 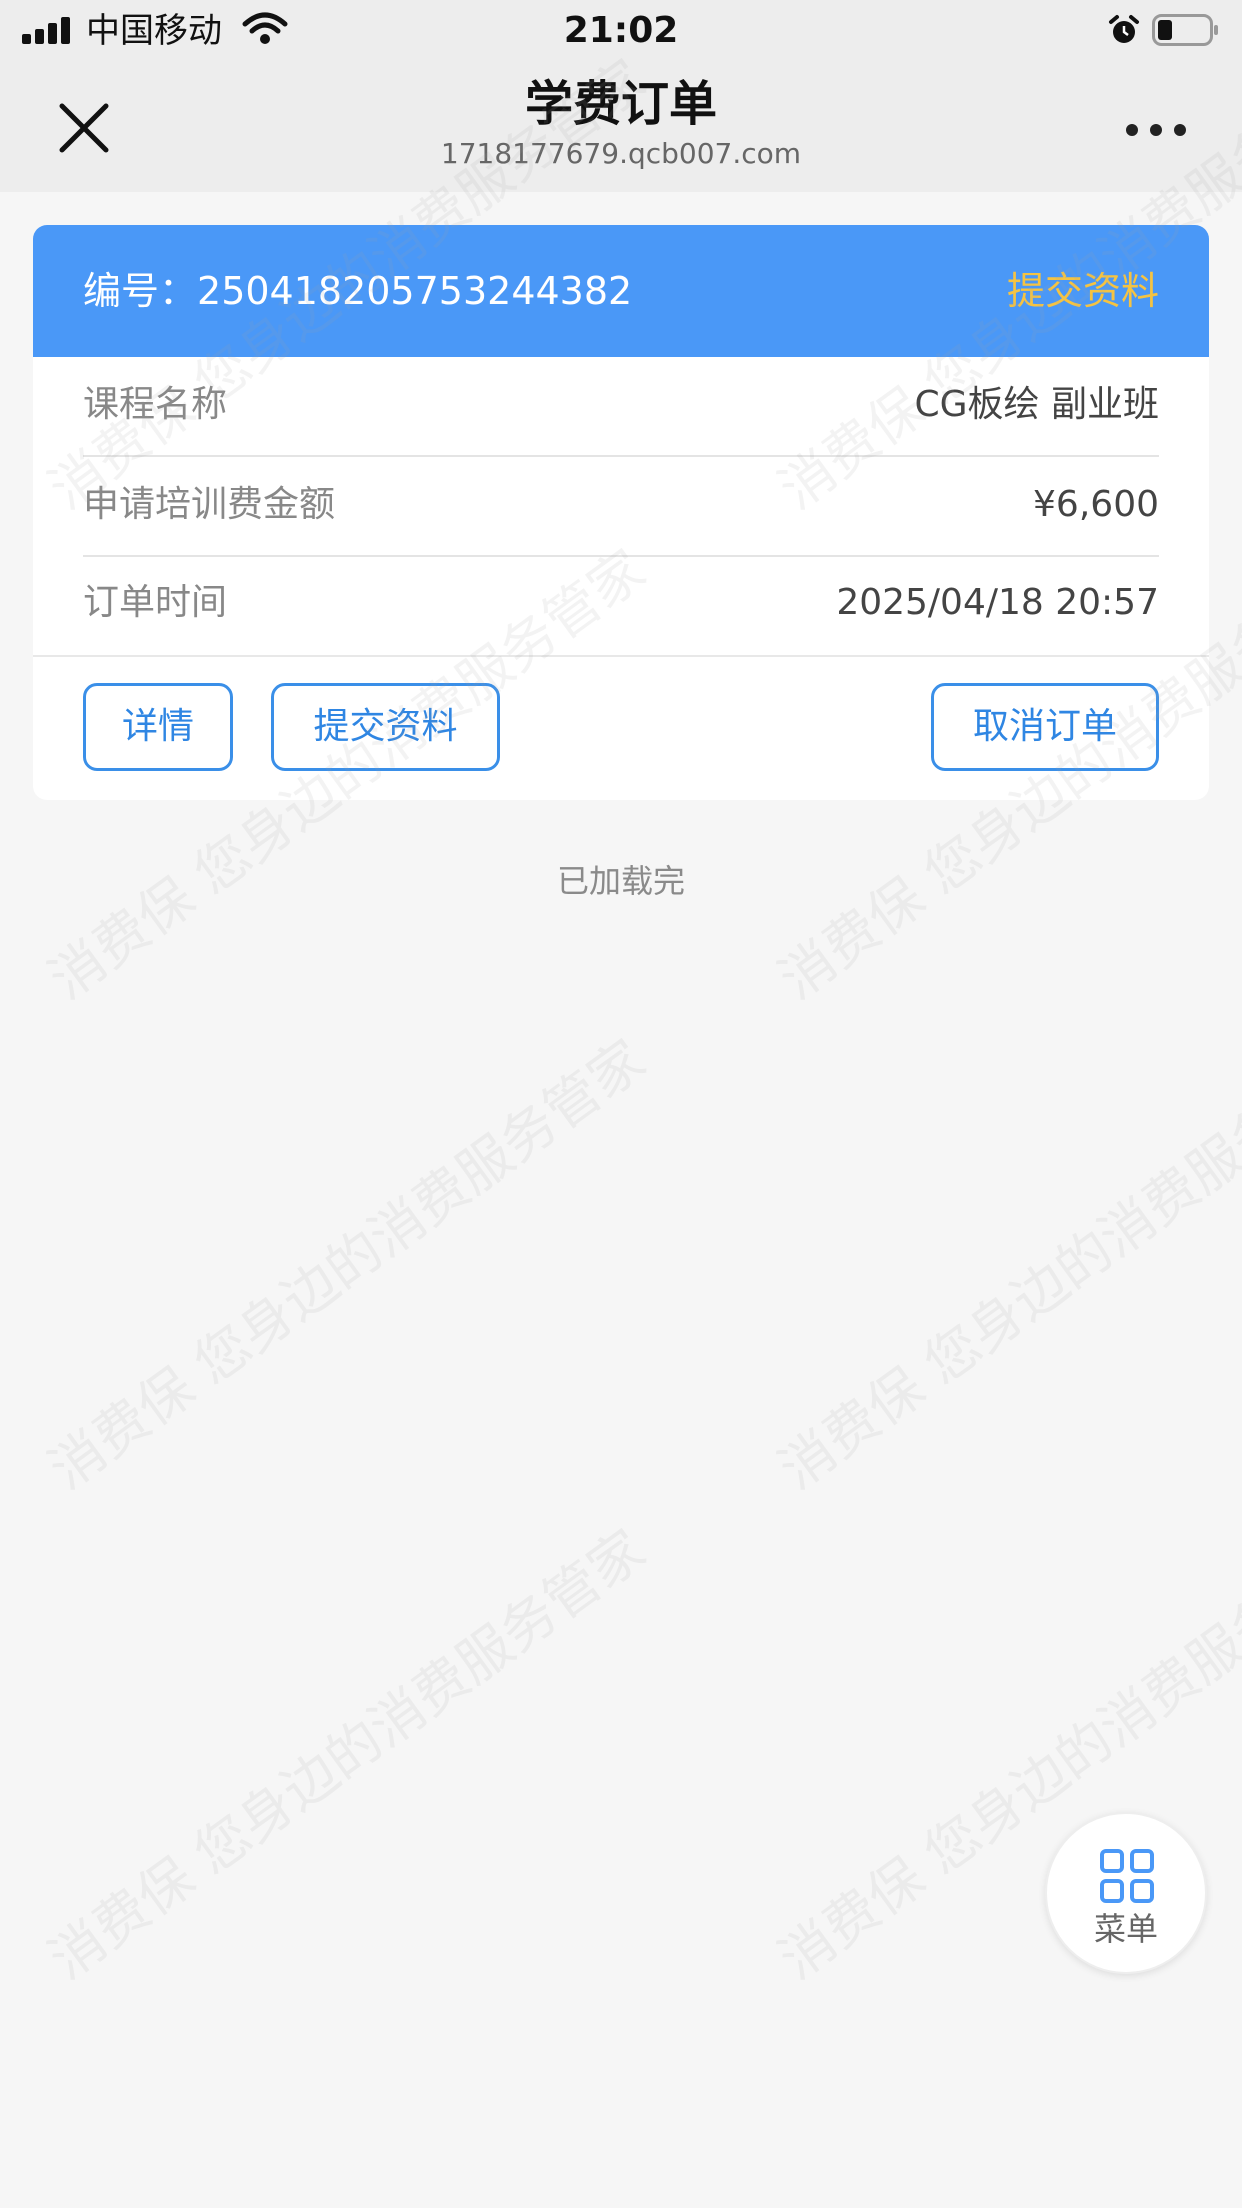 What do you see at coordinates (140, 291) in the screenshot?
I see `order-number-label: 编号：` at bounding box center [140, 291].